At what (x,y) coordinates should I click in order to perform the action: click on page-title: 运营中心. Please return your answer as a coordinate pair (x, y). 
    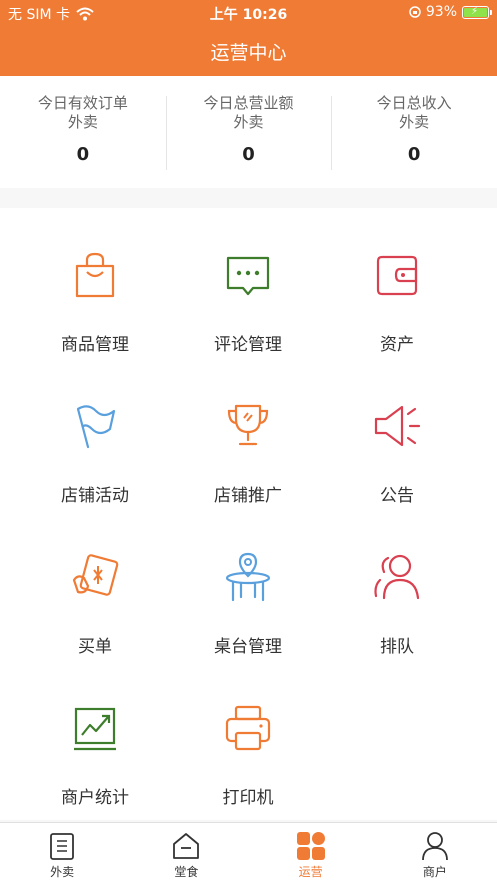
    Looking at the image, I should click on (248, 53).